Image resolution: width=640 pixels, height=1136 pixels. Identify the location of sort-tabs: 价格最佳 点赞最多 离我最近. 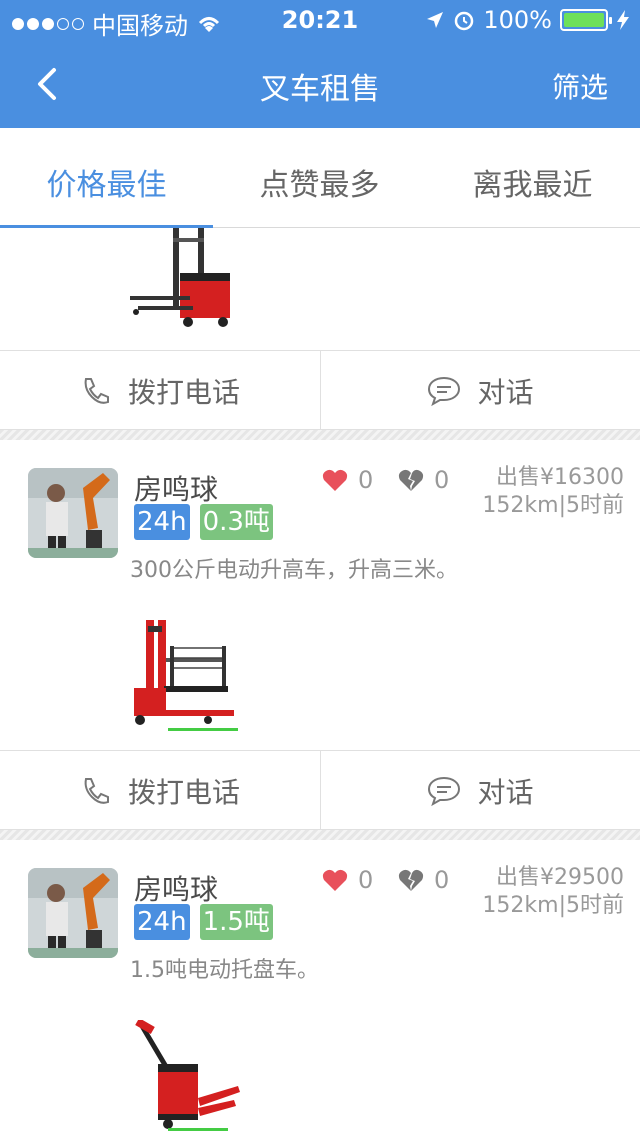
(320, 178).